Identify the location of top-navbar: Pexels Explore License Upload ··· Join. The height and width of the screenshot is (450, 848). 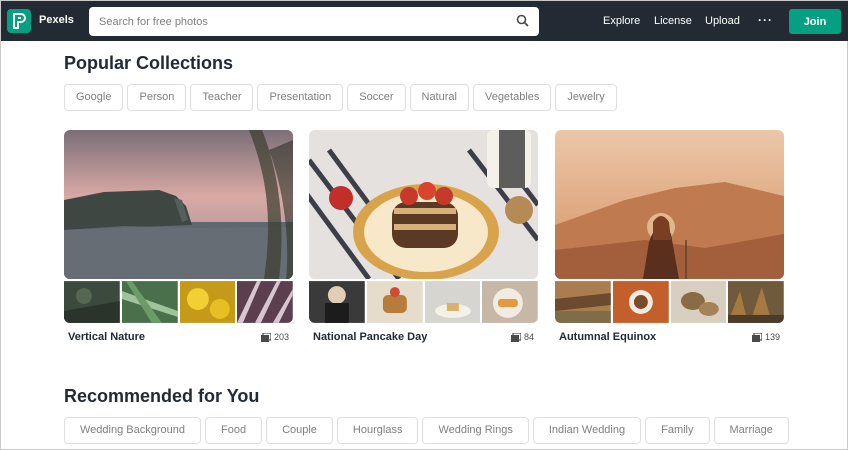
(424, 21).